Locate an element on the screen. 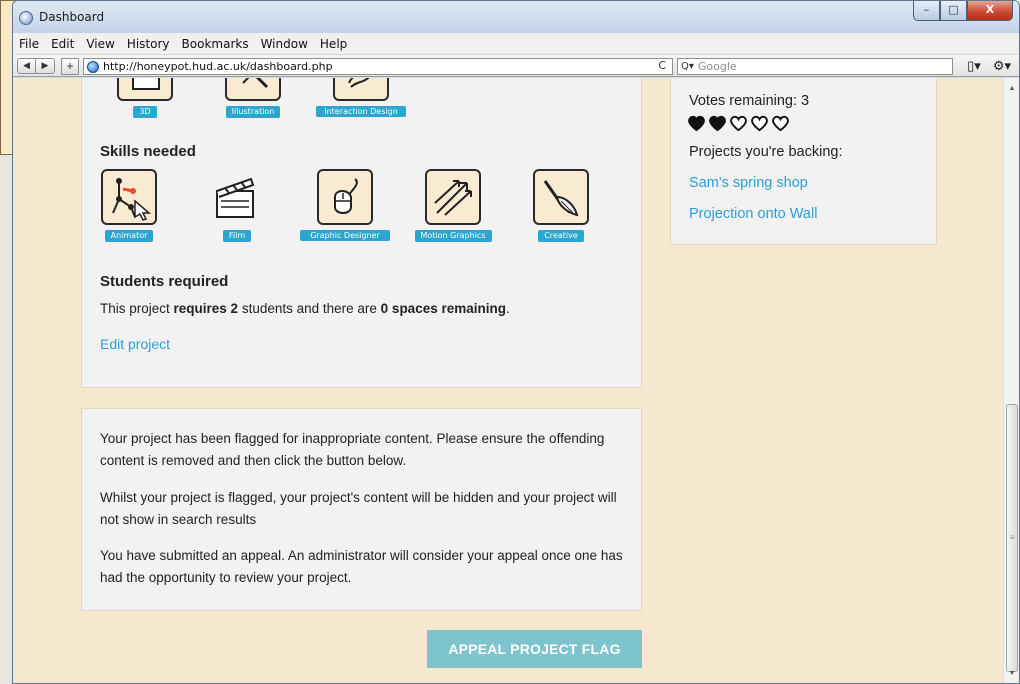 This screenshot has height=684, width=1020. skill-badge: Motion Graphics is located at coordinates (453, 236).